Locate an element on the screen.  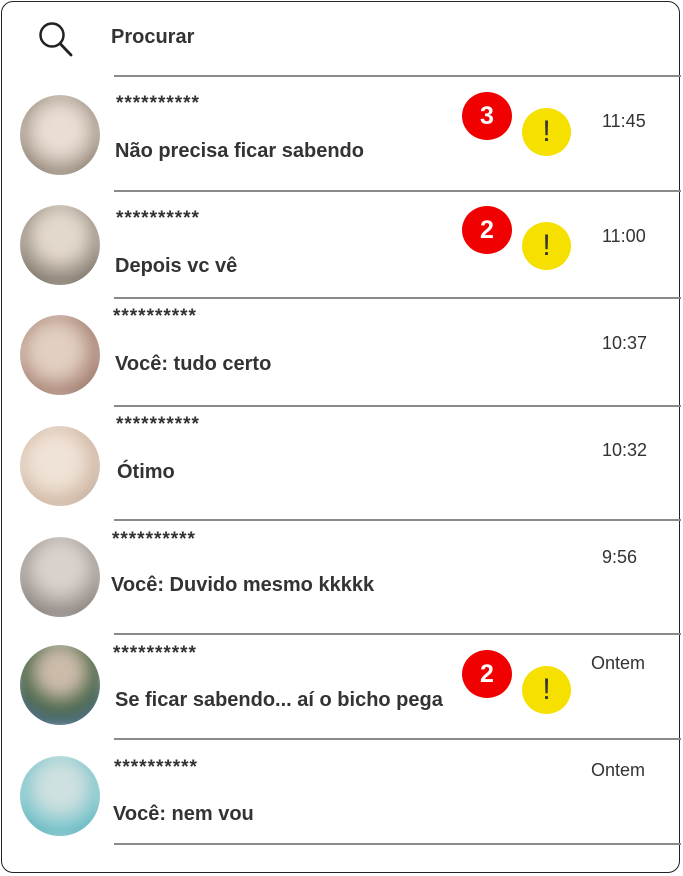
timestamp: 11:00 is located at coordinates (624, 236).